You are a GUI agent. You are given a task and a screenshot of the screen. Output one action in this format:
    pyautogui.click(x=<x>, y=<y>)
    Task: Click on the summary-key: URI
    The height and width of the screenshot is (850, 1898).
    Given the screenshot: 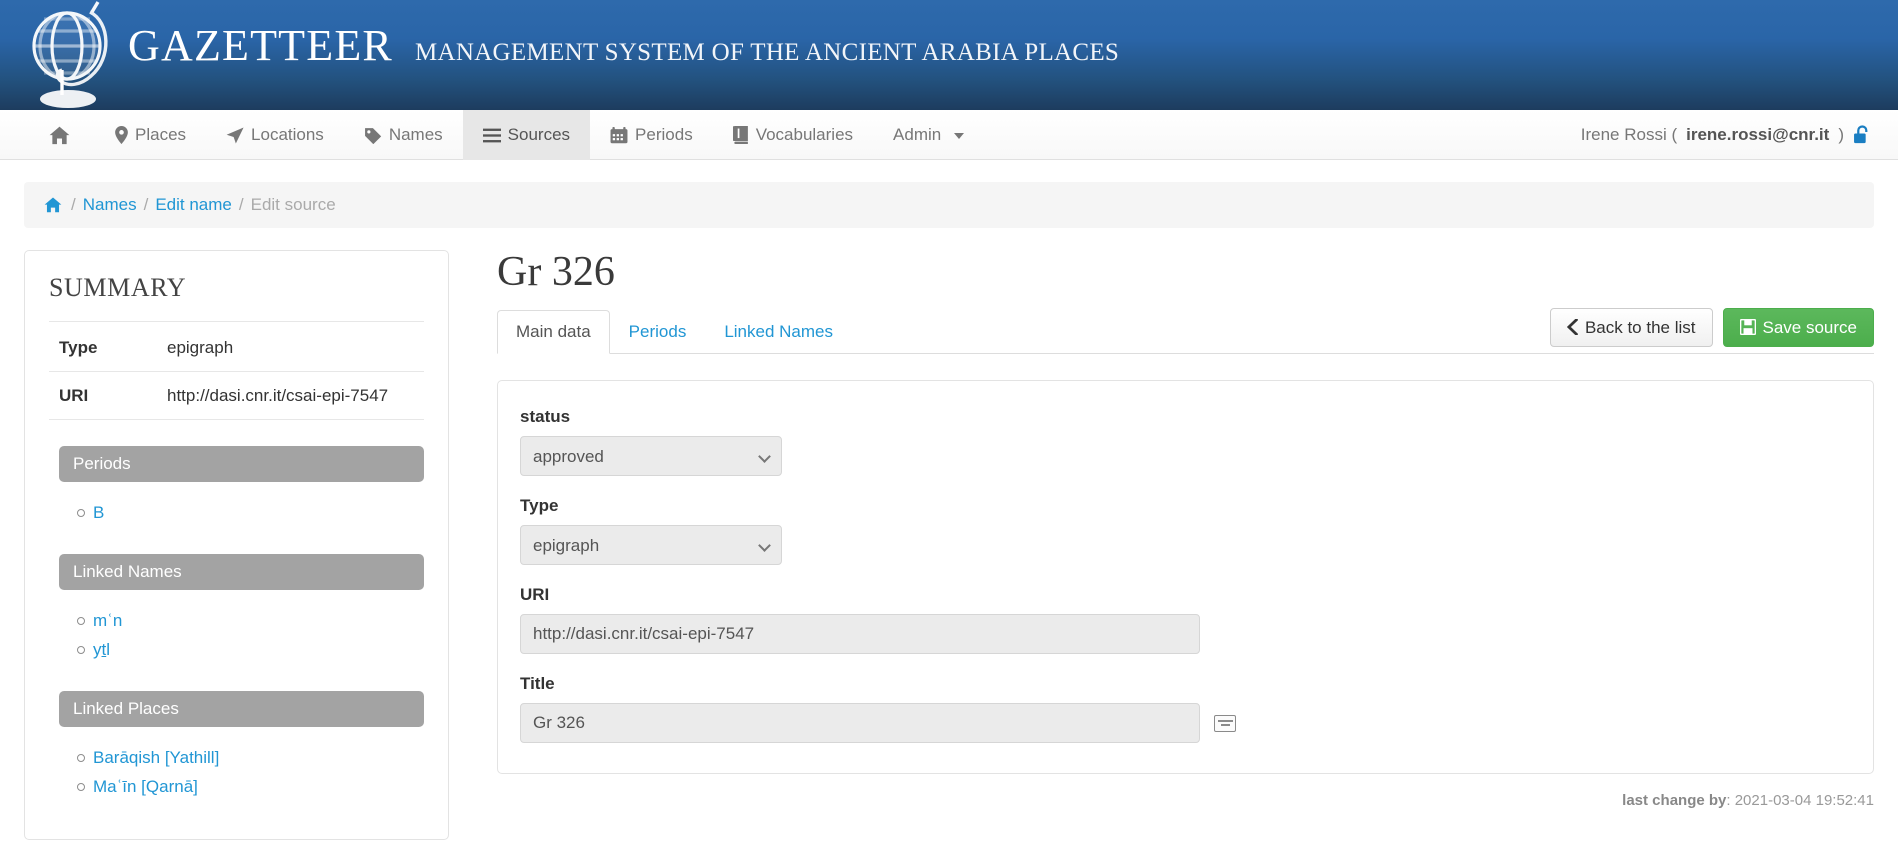 What is the action you would take?
    pyautogui.click(x=74, y=395)
    